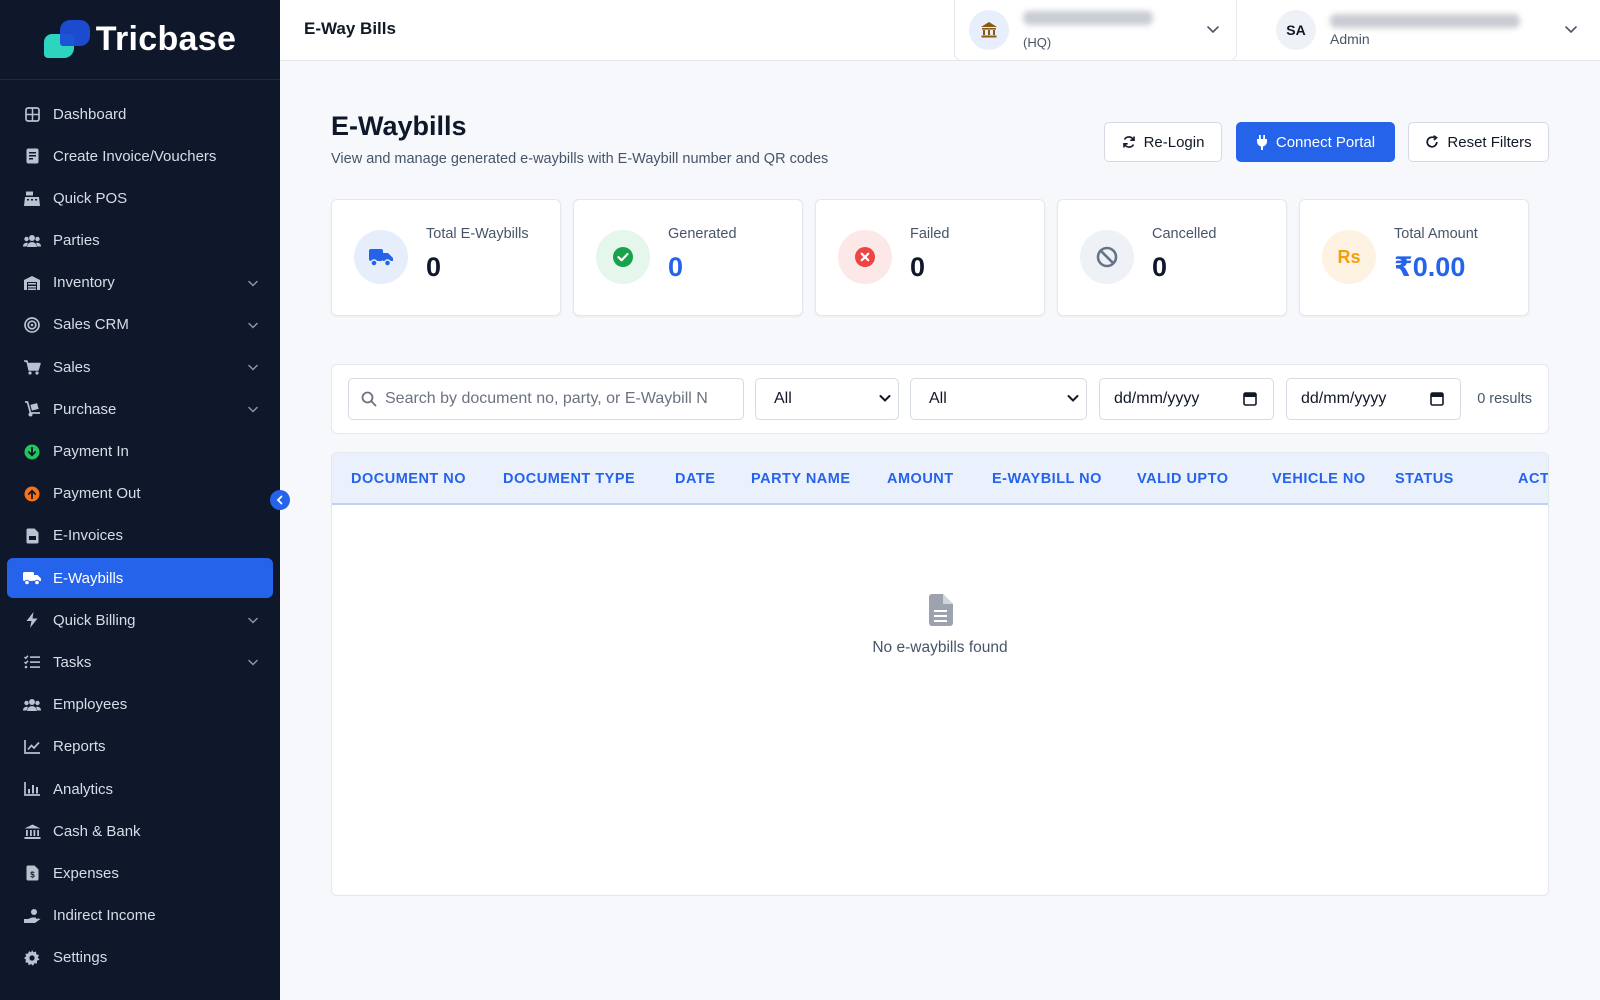  What do you see at coordinates (140, 705) in the screenshot?
I see `sidebar-item-employees: Employees` at bounding box center [140, 705].